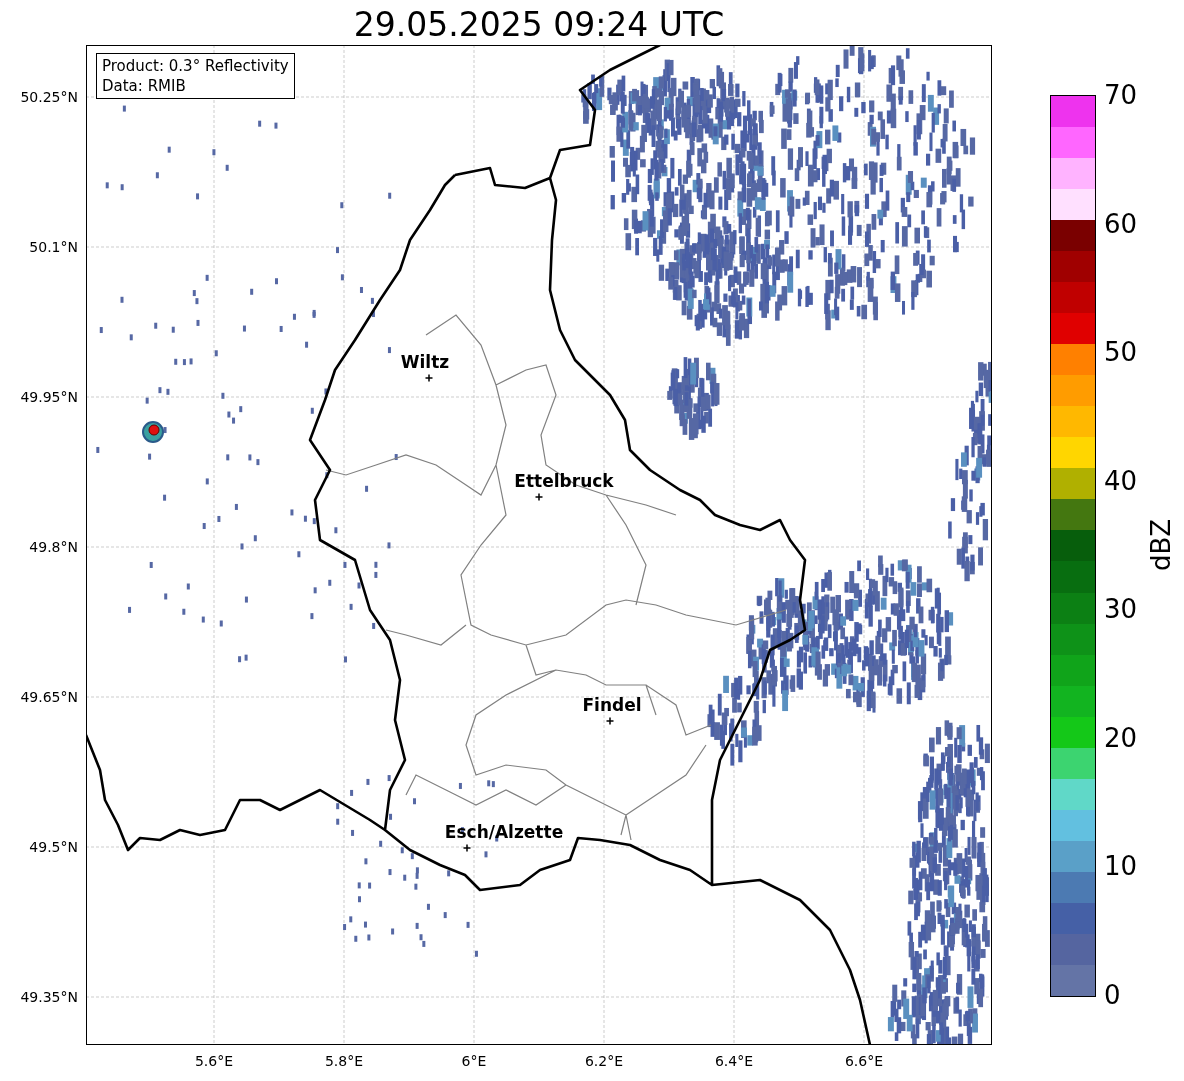 This screenshot has height=1081, width=1184. Describe the element at coordinates (1112, 995) in the screenshot. I see `colorbar-tick-label: 0` at that location.